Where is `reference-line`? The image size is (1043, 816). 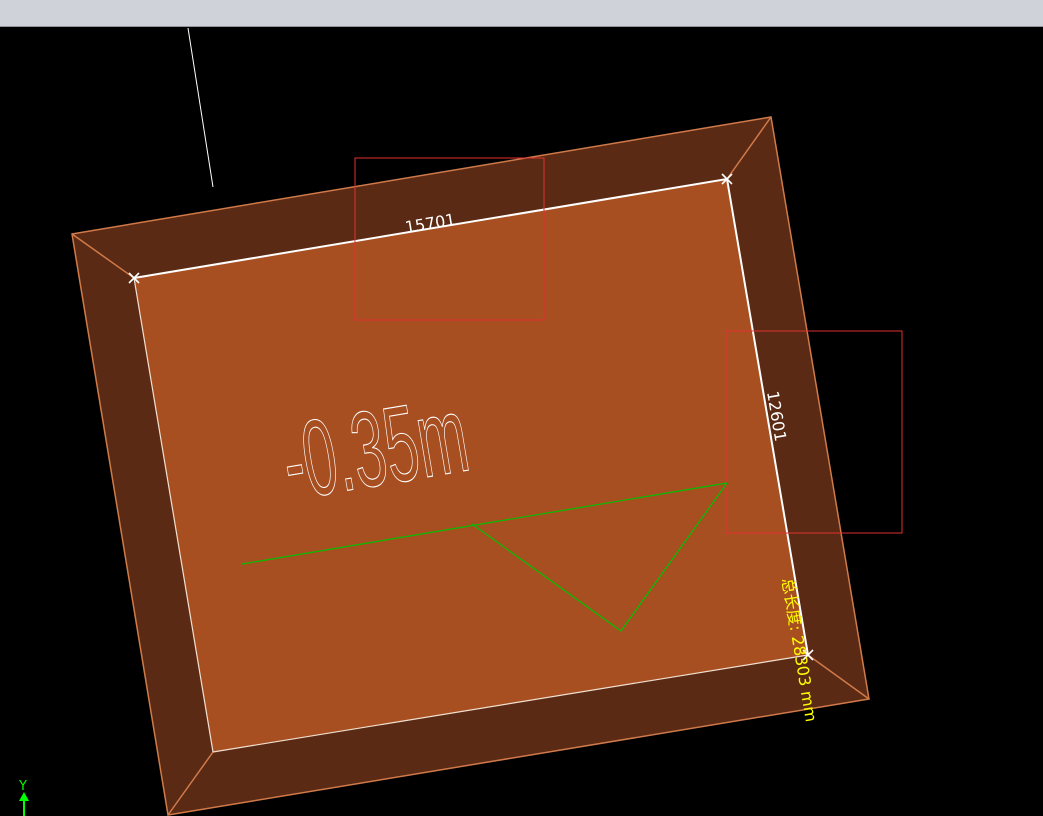
reference-line is located at coordinates (200, 107).